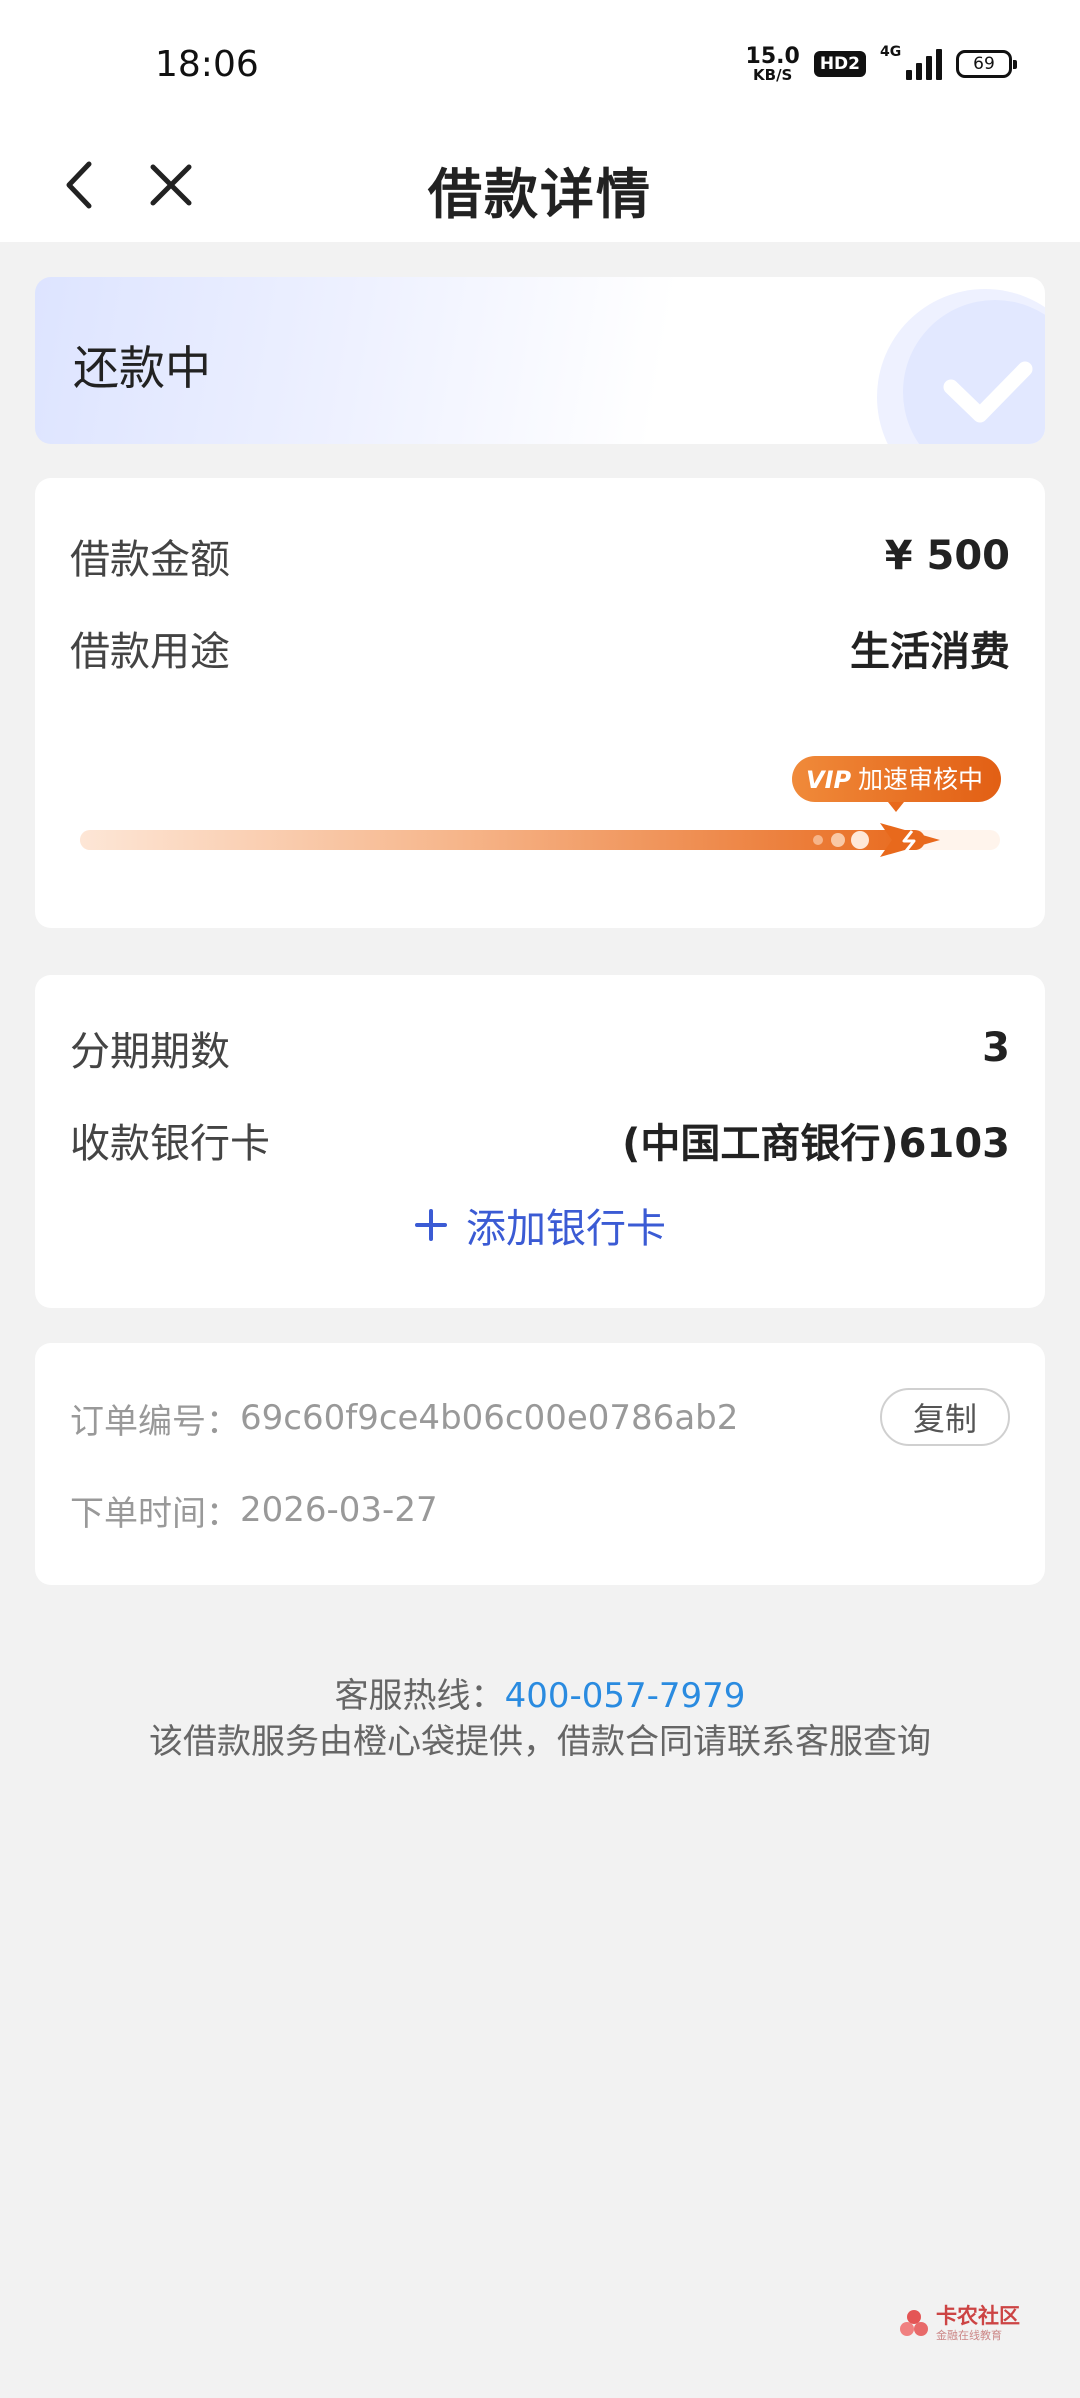 This screenshot has width=1080, height=2398. I want to click on loan-status-card: 还款中, so click(540, 360).